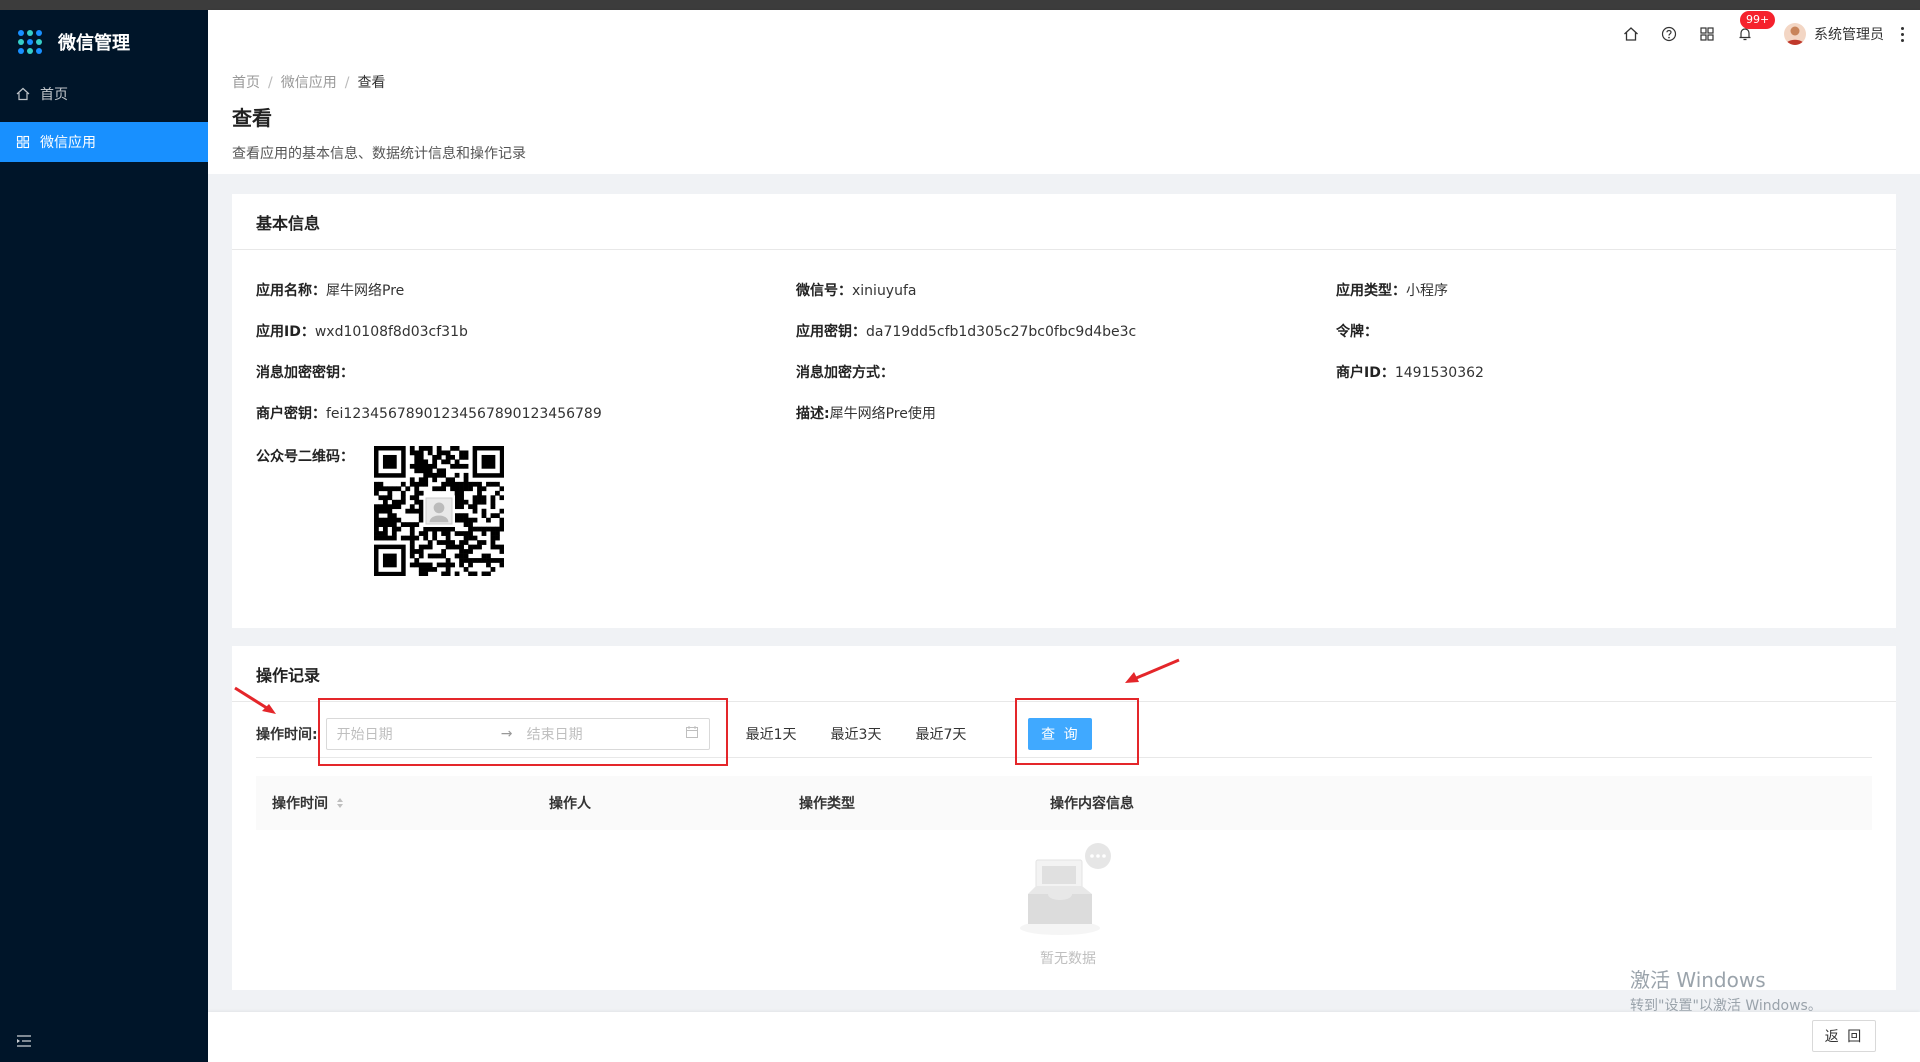 The height and width of the screenshot is (1062, 1920). Describe the element at coordinates (246, 83) in the screenshot. I see `breadcrumb-item-home: 首页` at that location.